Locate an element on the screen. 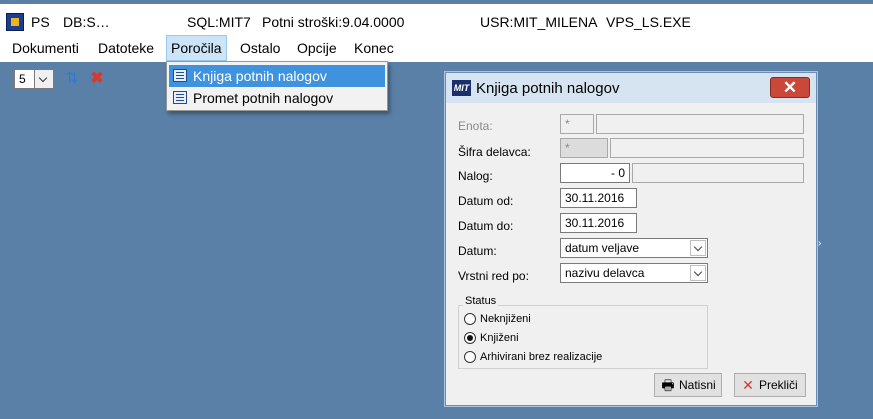 This screenshot has height=419, width=873. app-icon is located at coordinates (15, 22).